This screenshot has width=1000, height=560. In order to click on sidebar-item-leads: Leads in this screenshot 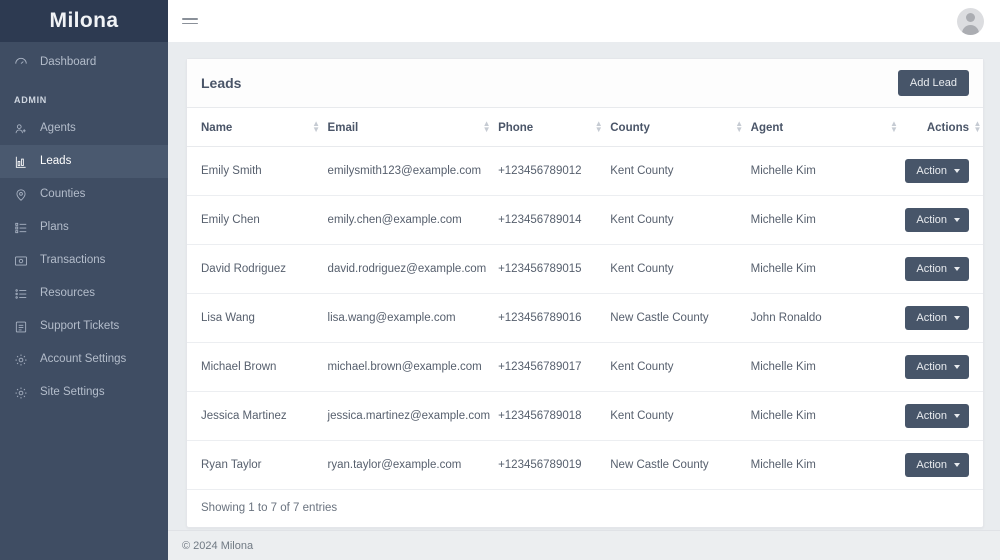, I will do `click(84, 161)`.